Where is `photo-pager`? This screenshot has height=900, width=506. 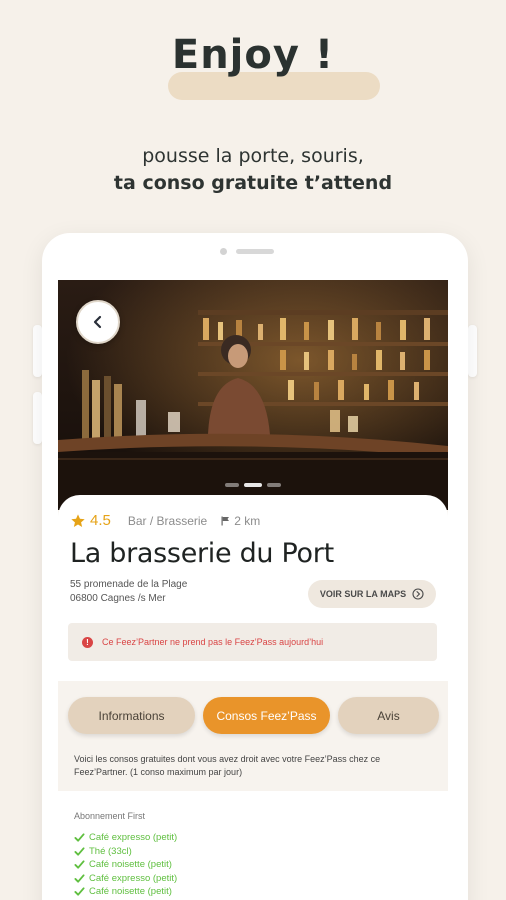 photo-pager is located at coordinates (253, 485).